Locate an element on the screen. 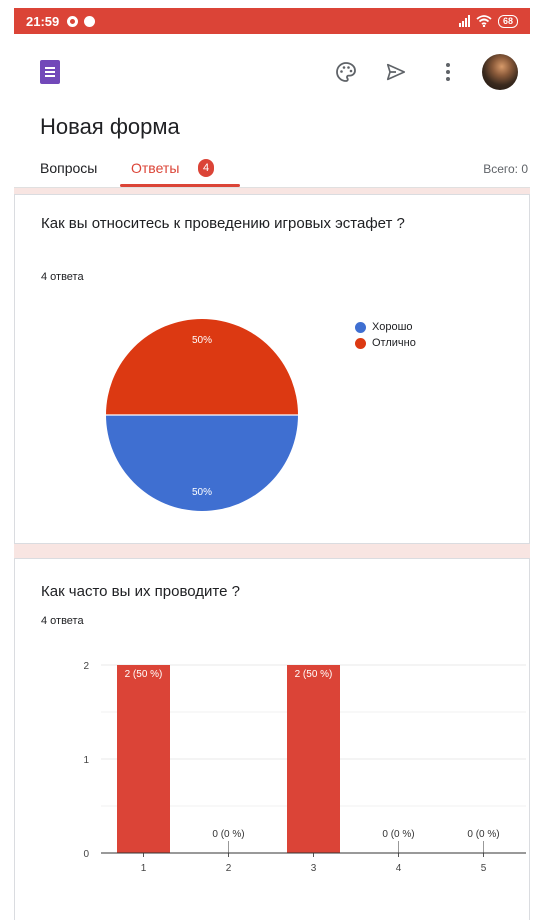 The width and height of the screenshot is (533, 920). x-tick-label: 5 is located at coordinates (484, 868).